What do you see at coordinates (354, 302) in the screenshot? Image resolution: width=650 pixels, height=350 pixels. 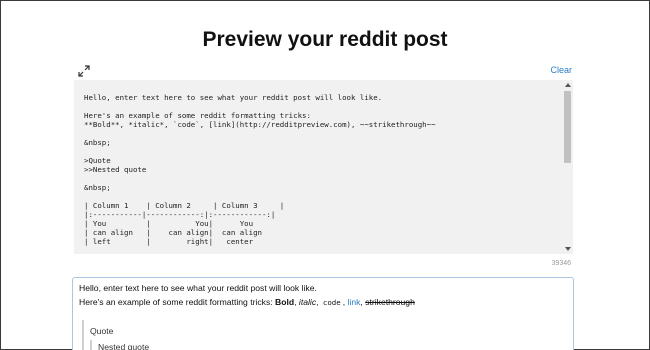 I see `preview-link: link` at bounding box center [354, 302].